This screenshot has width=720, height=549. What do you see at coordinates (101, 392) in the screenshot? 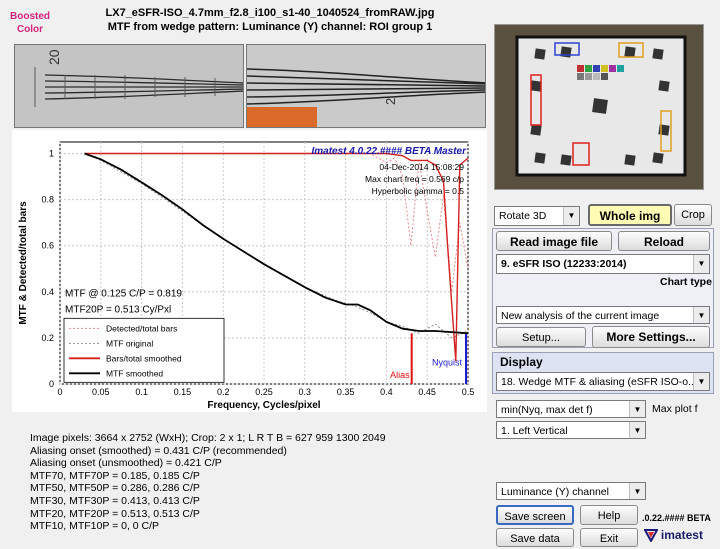
I see `x-tick-label: 0.05` at bounding box center [101, 392].